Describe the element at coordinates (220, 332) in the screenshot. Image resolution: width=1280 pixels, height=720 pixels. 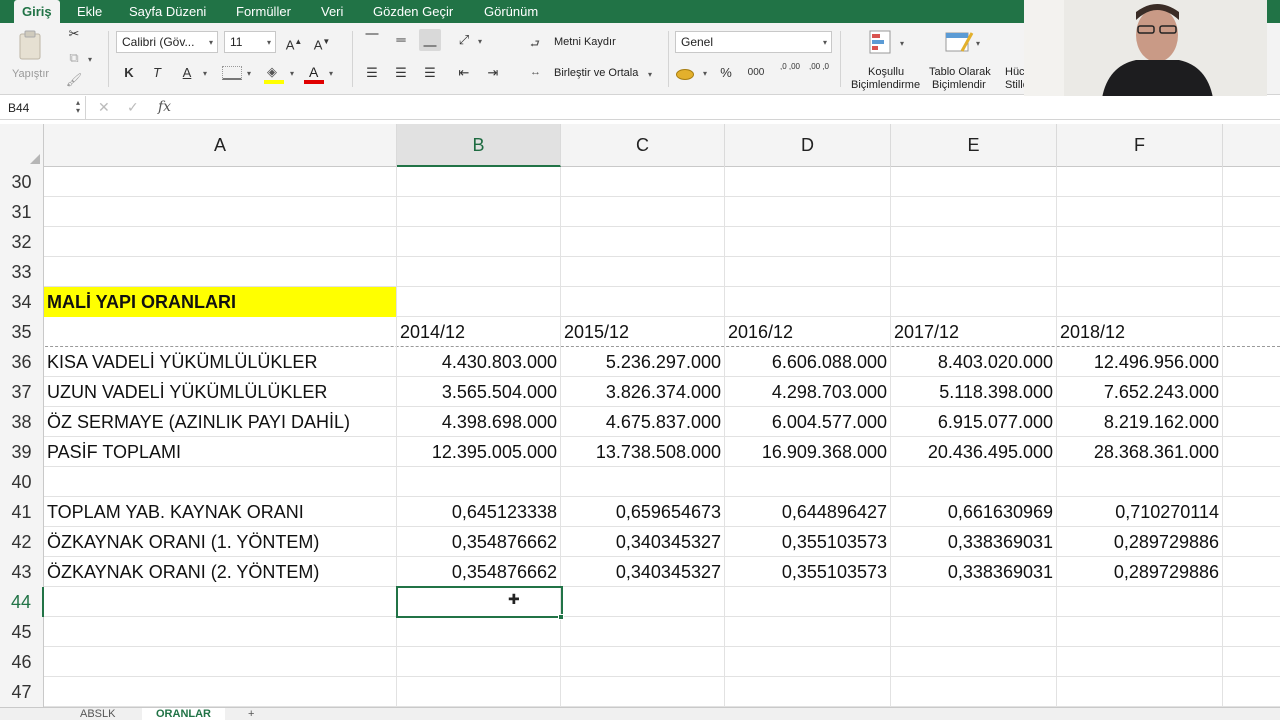
I see `cell-a35` at that location.